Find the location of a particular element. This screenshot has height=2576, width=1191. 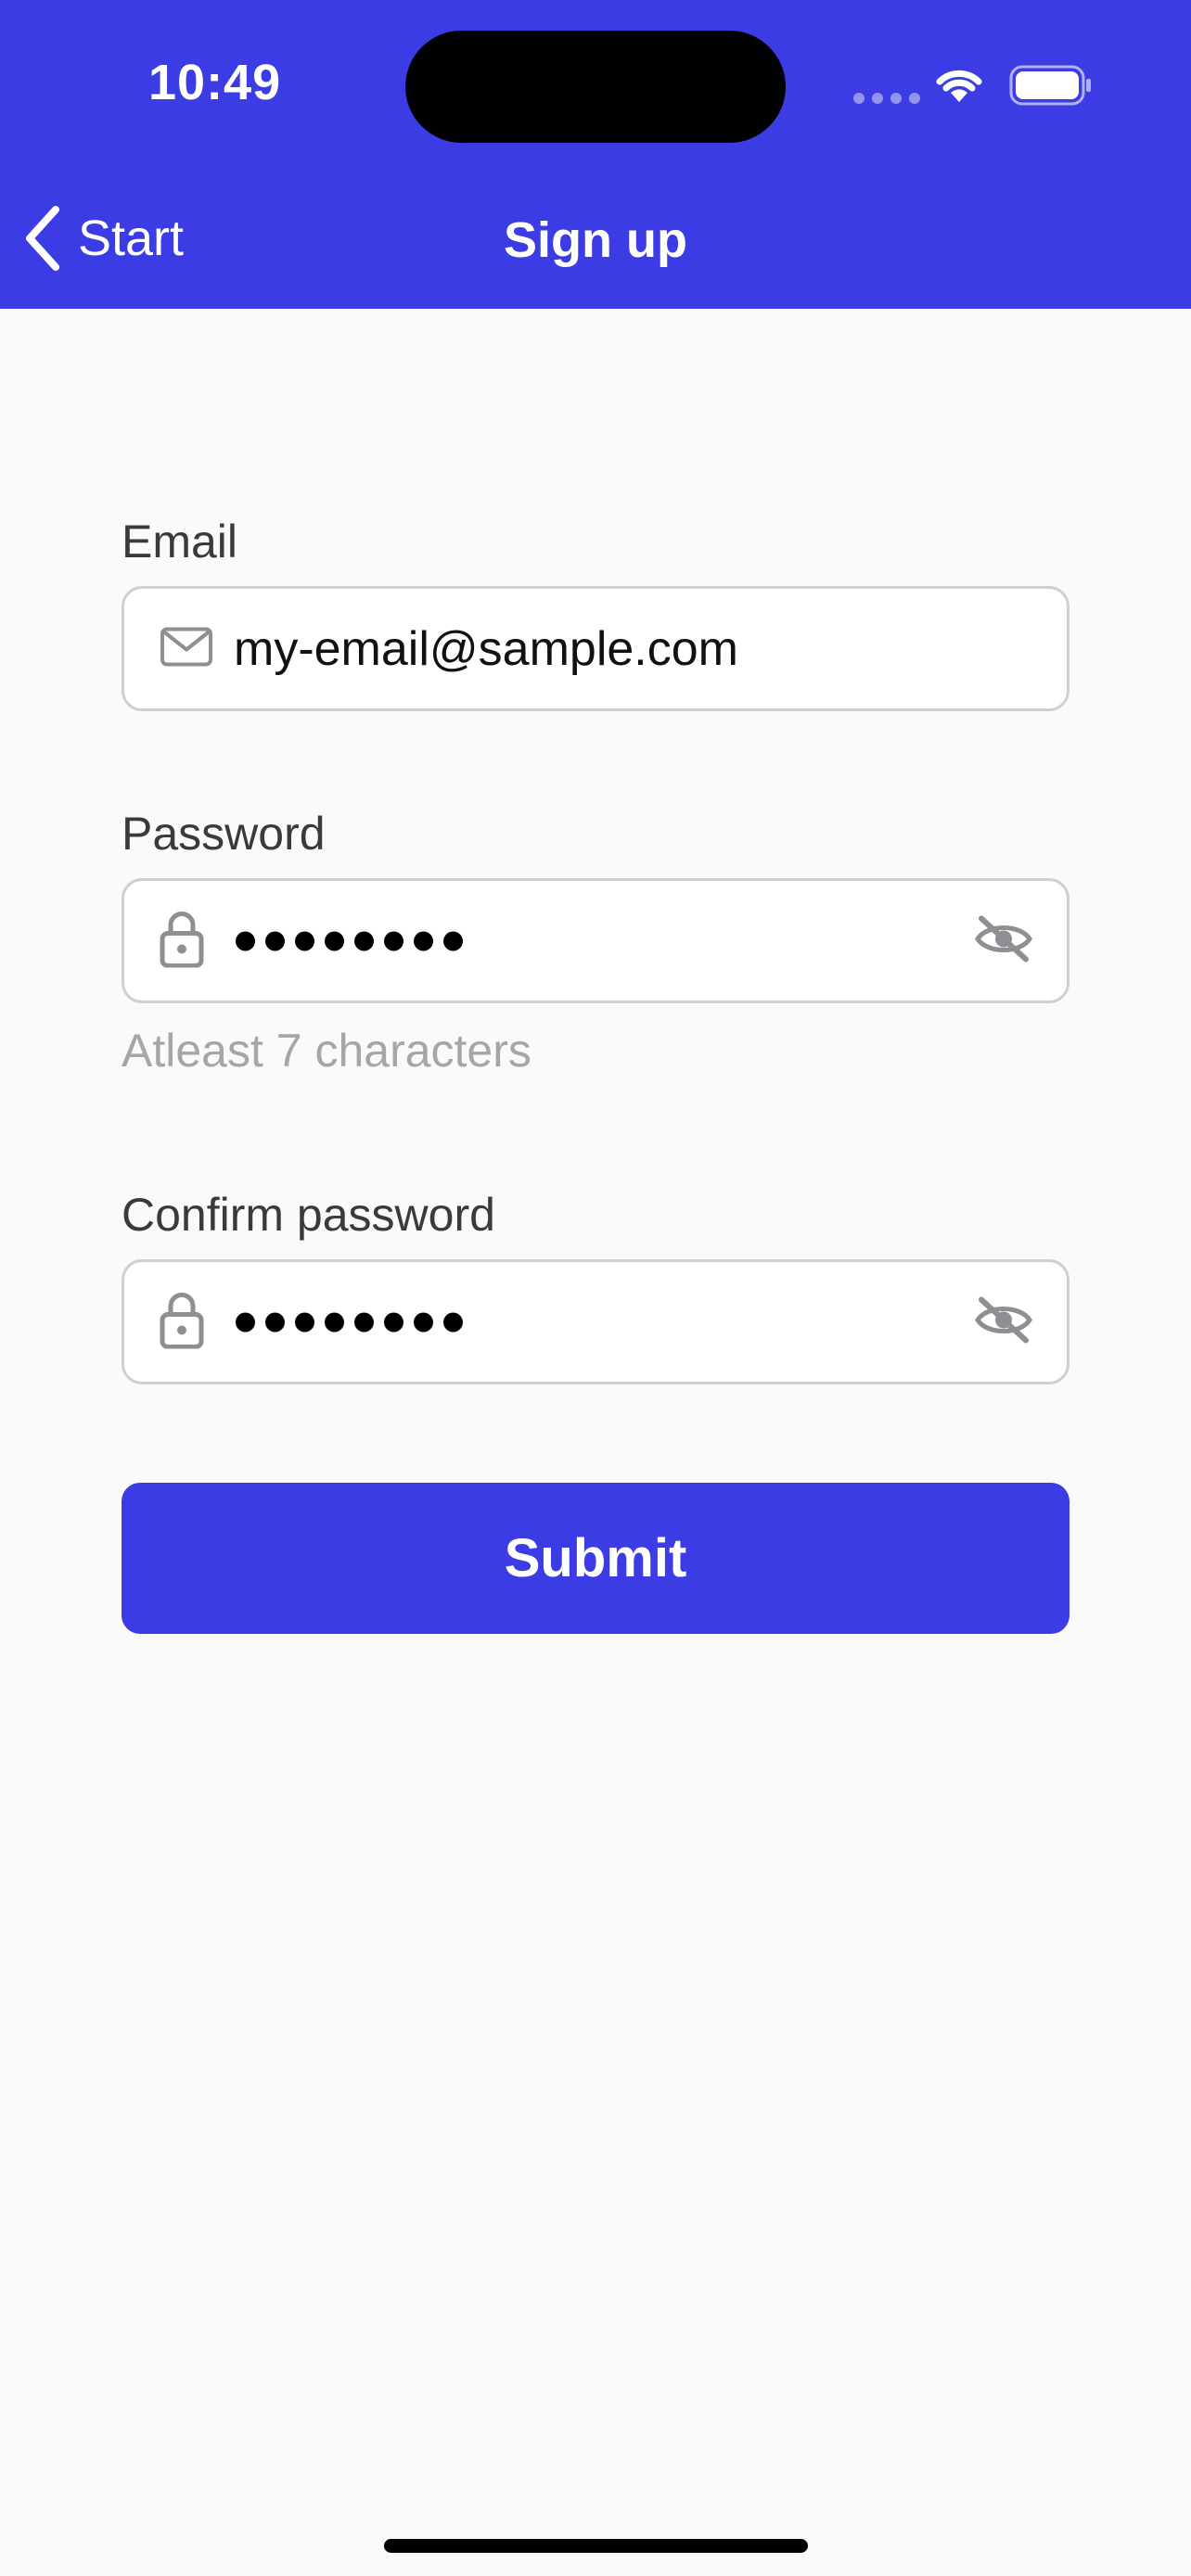

email-value: my-email@sample.com is located at coordinates (486, 648).